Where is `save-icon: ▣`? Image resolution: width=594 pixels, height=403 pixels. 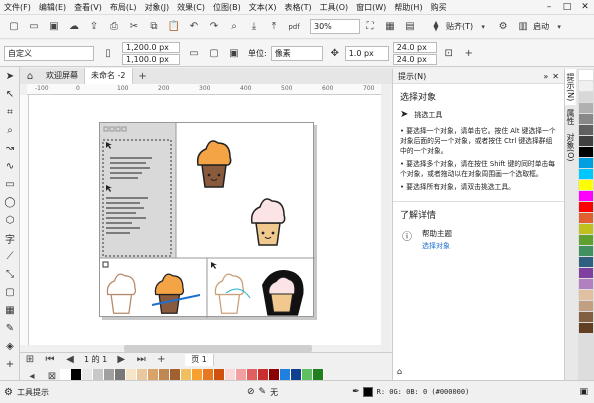 save-icon: ▣ is located at coordinates (54, 27).